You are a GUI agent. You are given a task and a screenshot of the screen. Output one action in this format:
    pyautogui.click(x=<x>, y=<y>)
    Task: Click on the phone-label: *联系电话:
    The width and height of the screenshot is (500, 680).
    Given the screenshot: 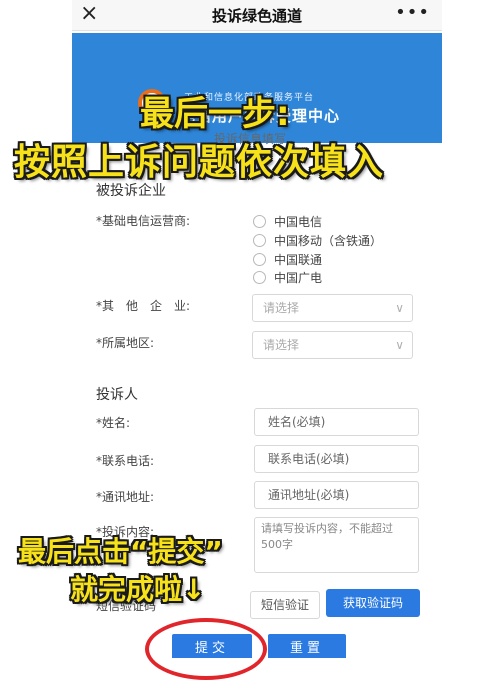 What is the action you would take?
    pyautogui.click(x=125, y=461)
    